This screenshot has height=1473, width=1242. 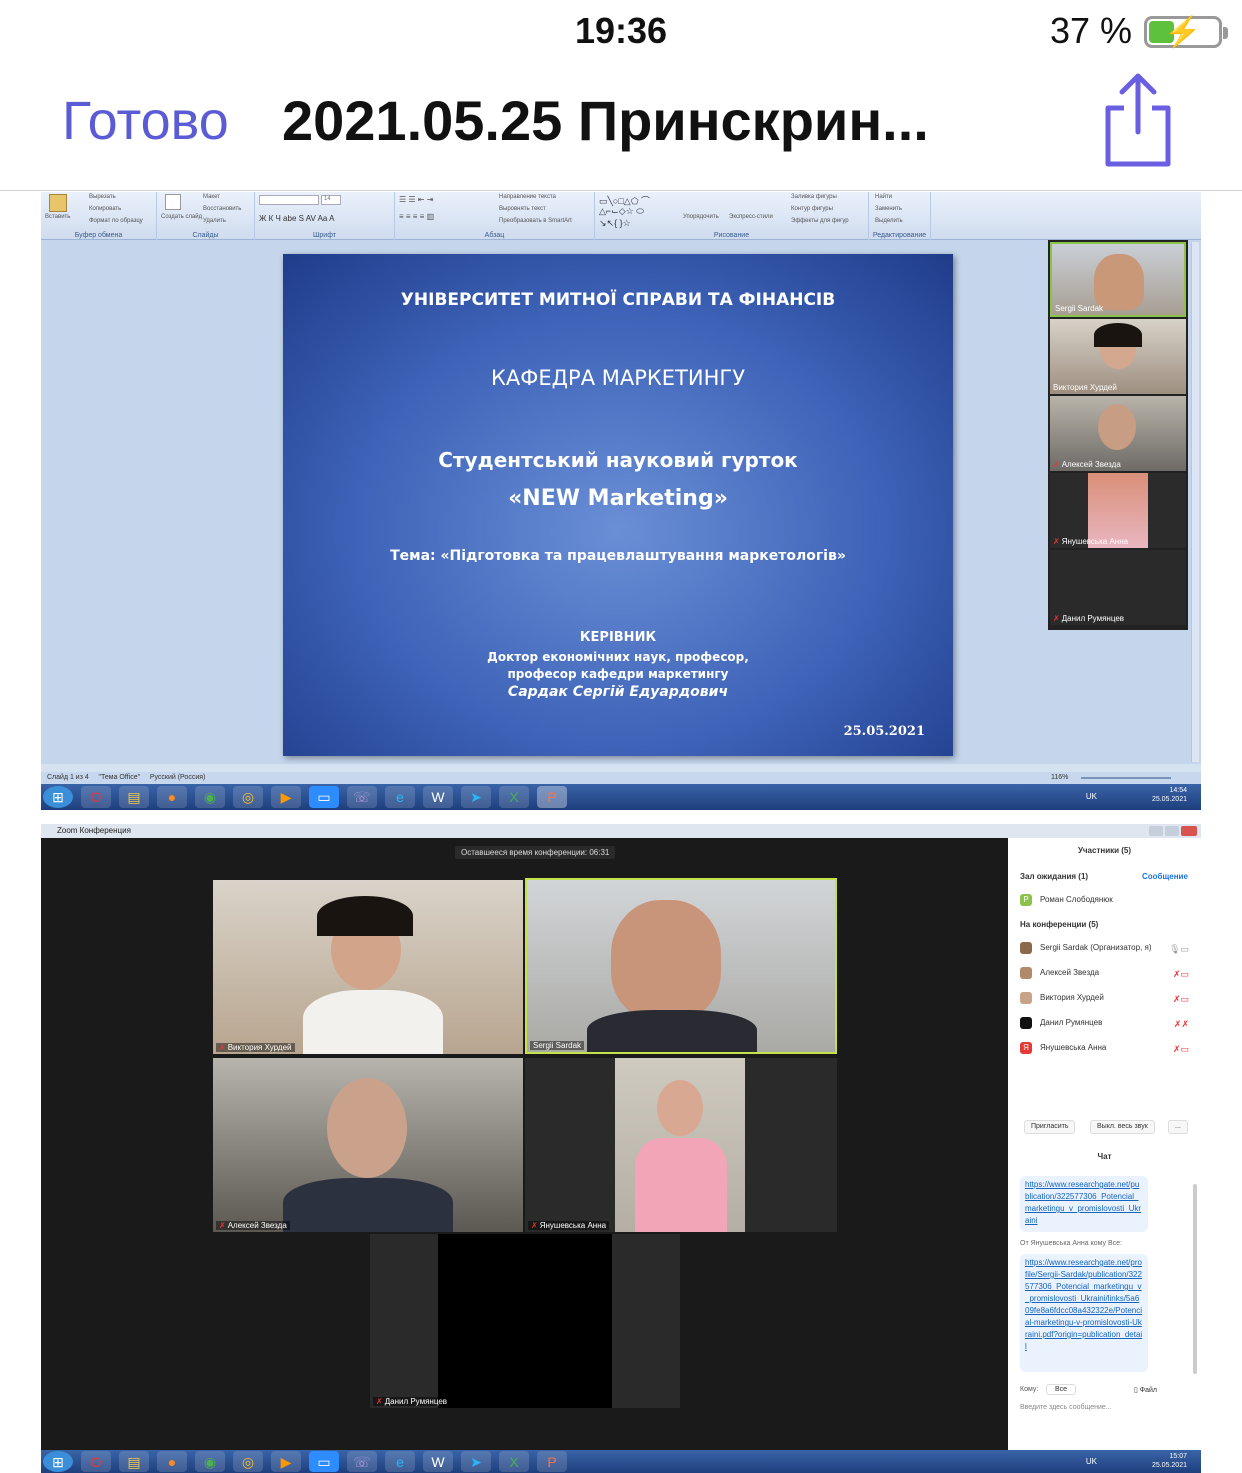 What do you see at coordinates (618, 657) in the screenshot?
I see `slide-supervisor-line1: Доктор економічних наук, професор,` at bounding box center [618, 657].